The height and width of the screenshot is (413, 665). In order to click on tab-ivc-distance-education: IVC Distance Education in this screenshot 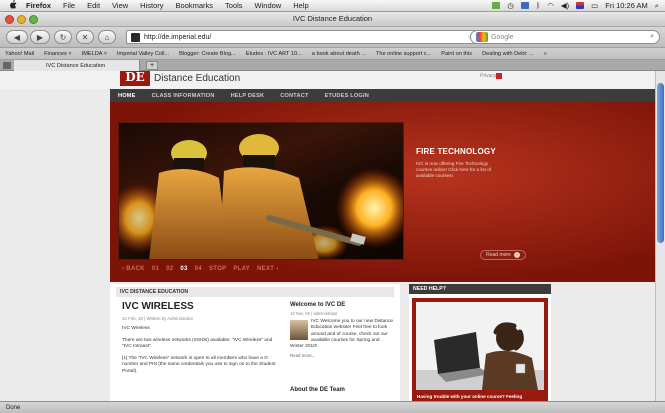, I will do `click(77, 65)`.